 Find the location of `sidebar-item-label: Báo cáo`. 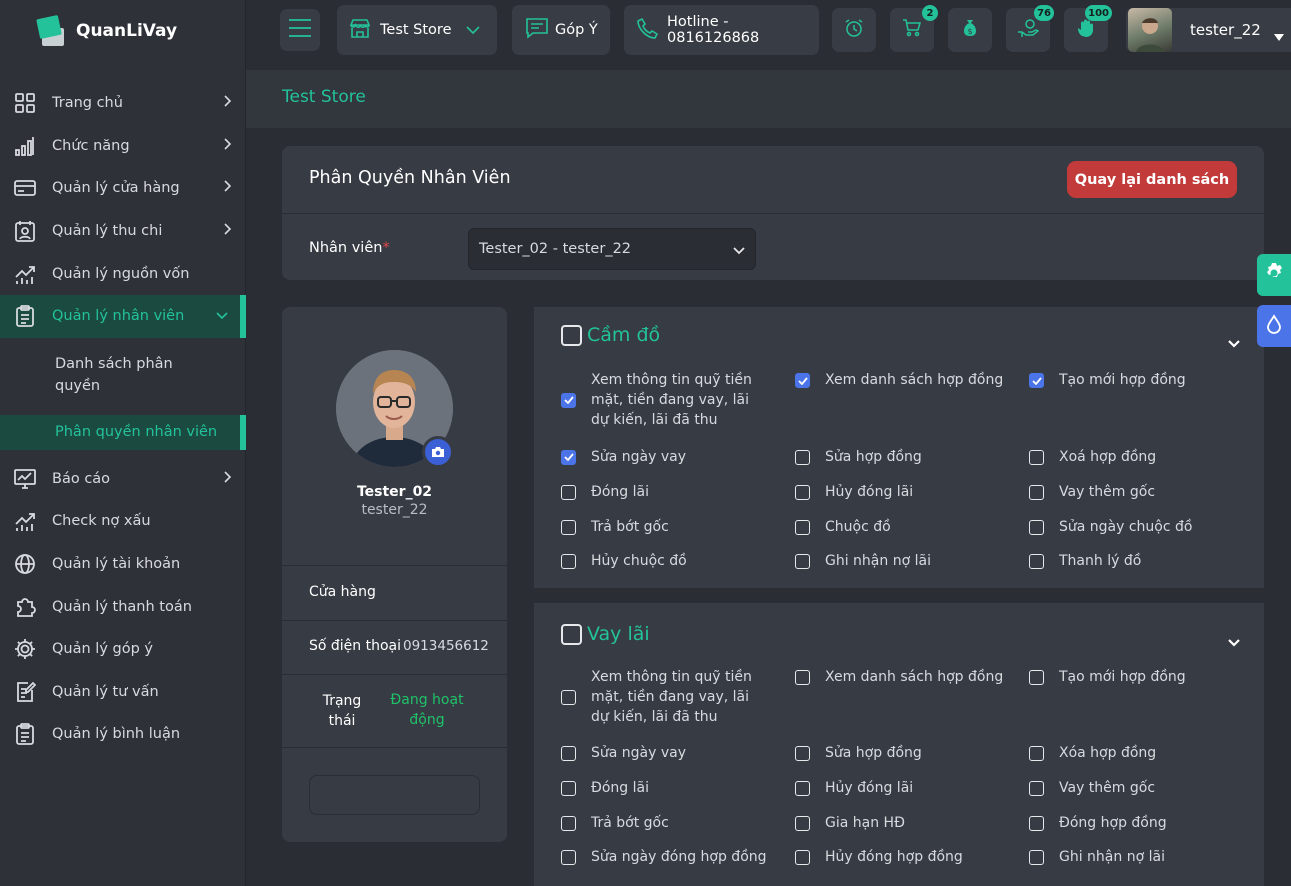

sidebar-item-label: Báo cáo is located at coordinates (81, 478).